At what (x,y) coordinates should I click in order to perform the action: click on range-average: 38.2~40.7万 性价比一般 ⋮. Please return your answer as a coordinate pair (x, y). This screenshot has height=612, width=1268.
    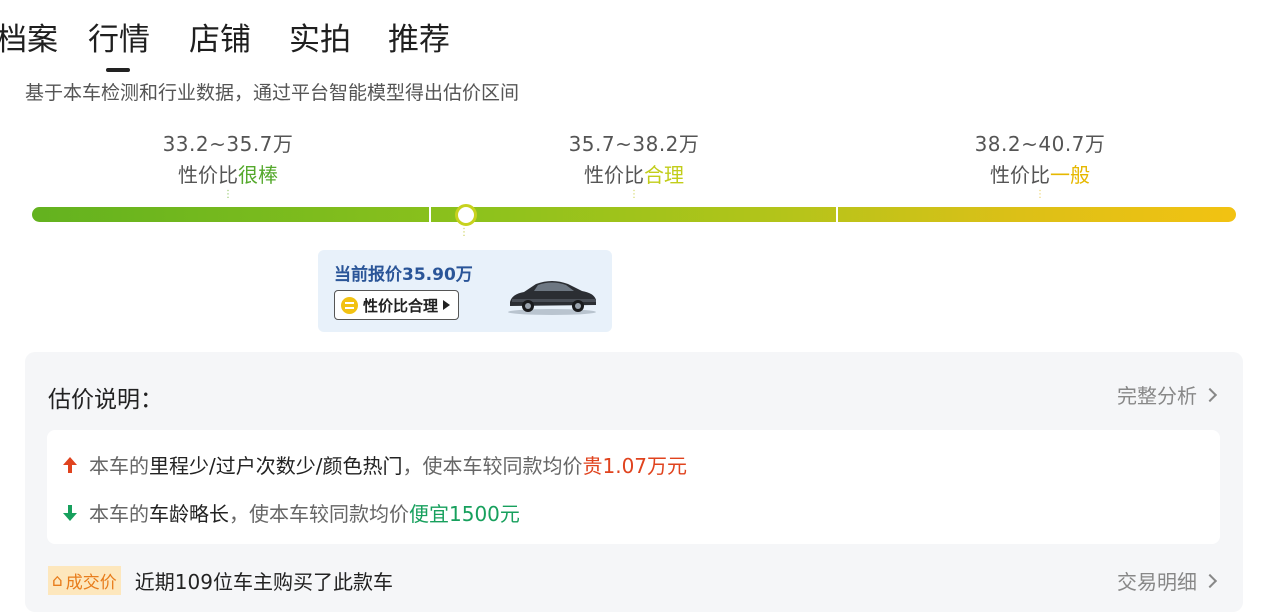
    Looking at the image, I should click on (1040, 164).